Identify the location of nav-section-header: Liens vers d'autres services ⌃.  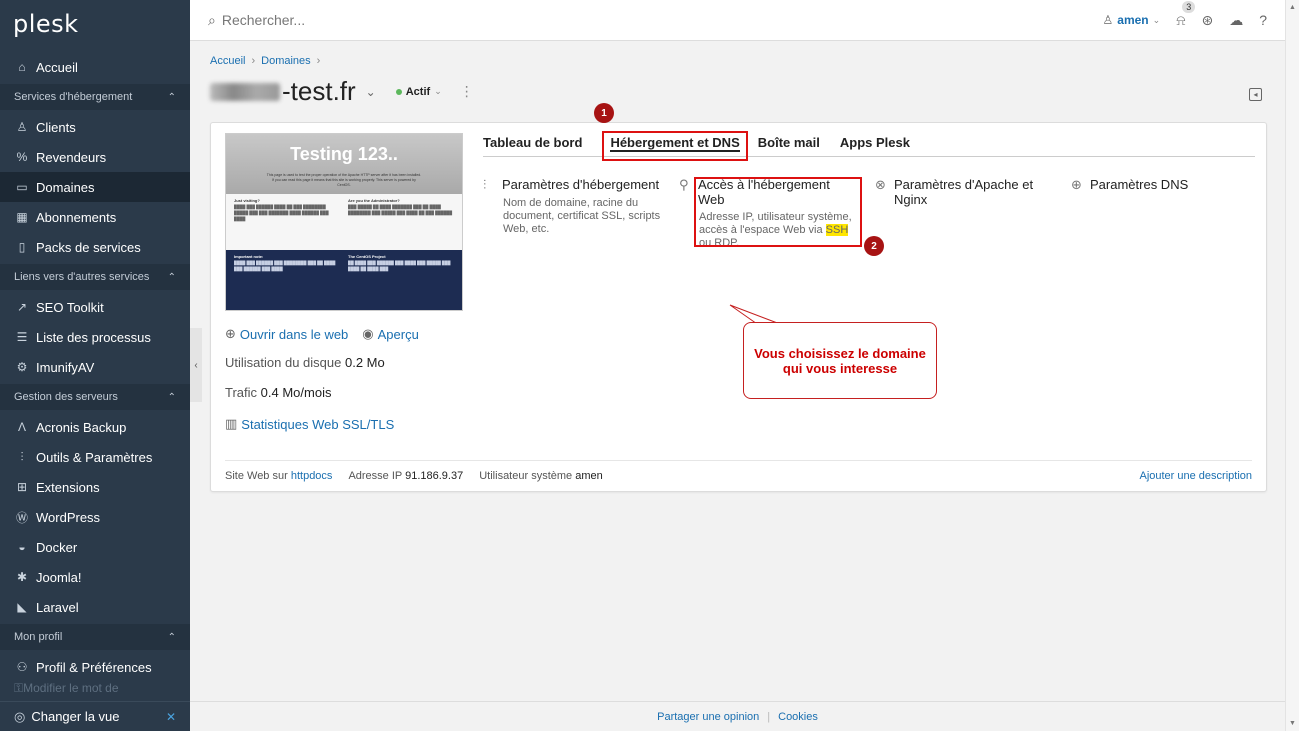
(95, 277).